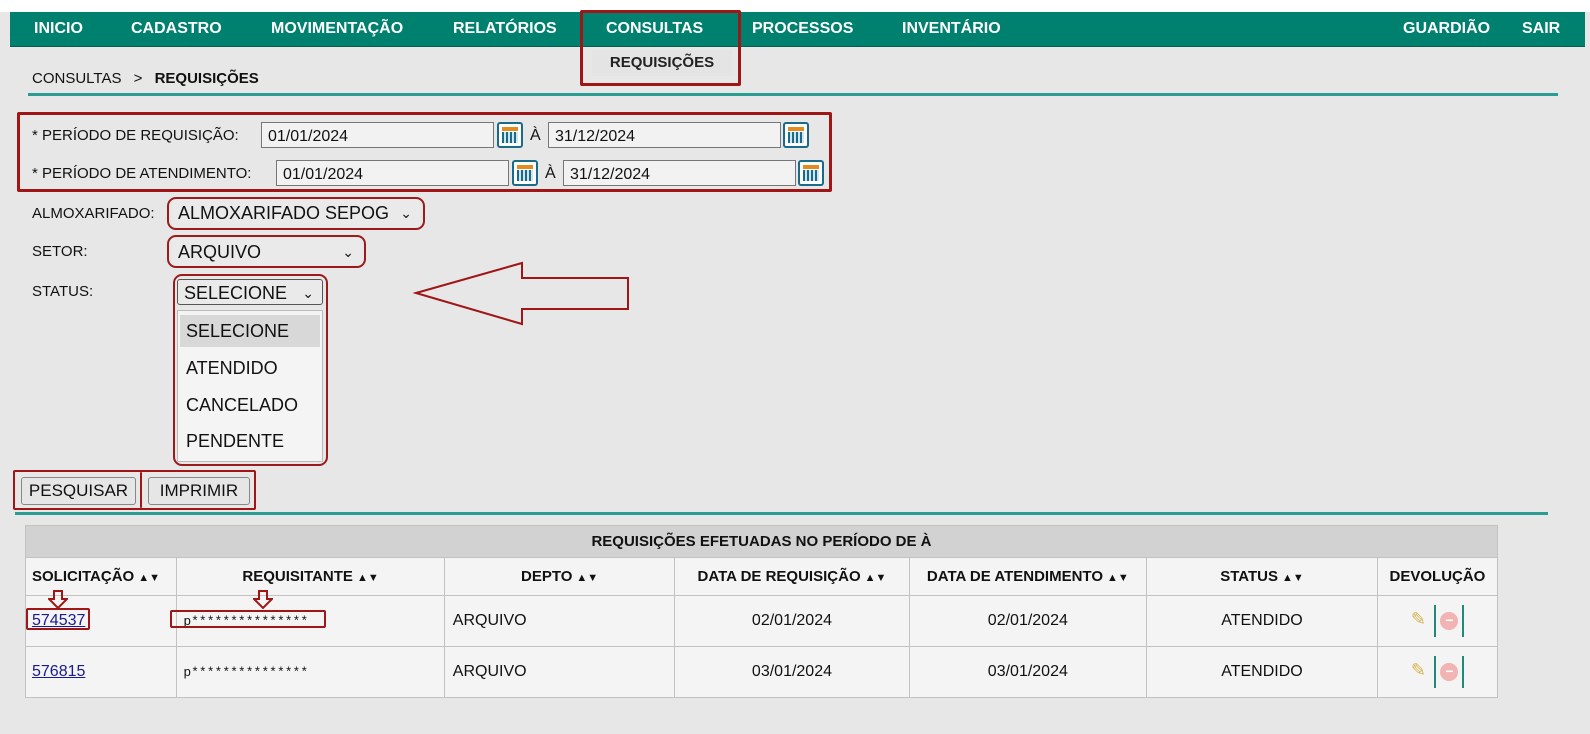 The height and width of the screenshot is (734, 1590). What do you see at coordinates (1027, 671) in the screenshot?
I see `att-date-cell: 03/01/2024` at bounding box center [1027, 671].